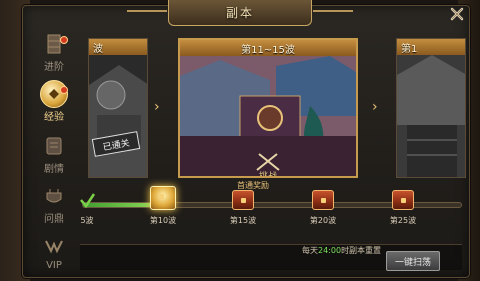 This screenshot has width=480, height=281. I want to click on reward-node-label: 第20波, so click(323, 220).